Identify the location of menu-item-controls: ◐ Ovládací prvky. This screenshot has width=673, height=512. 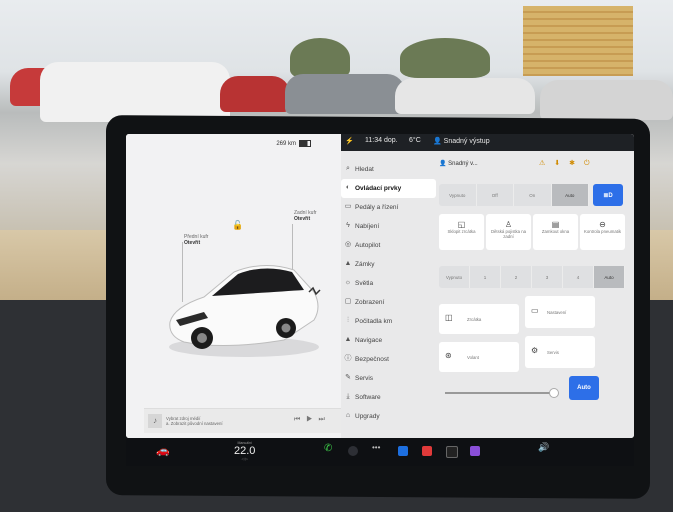
(388, 188).